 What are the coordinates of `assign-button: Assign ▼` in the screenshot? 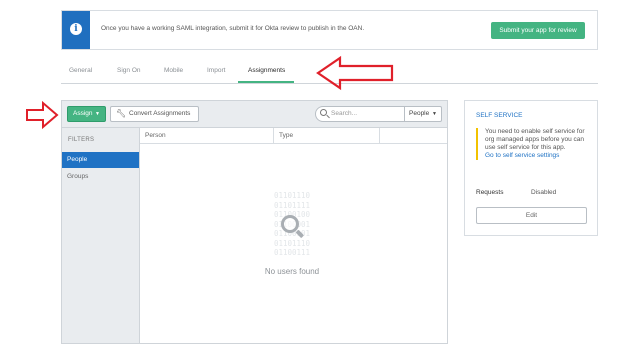 It's located at (86, 114).